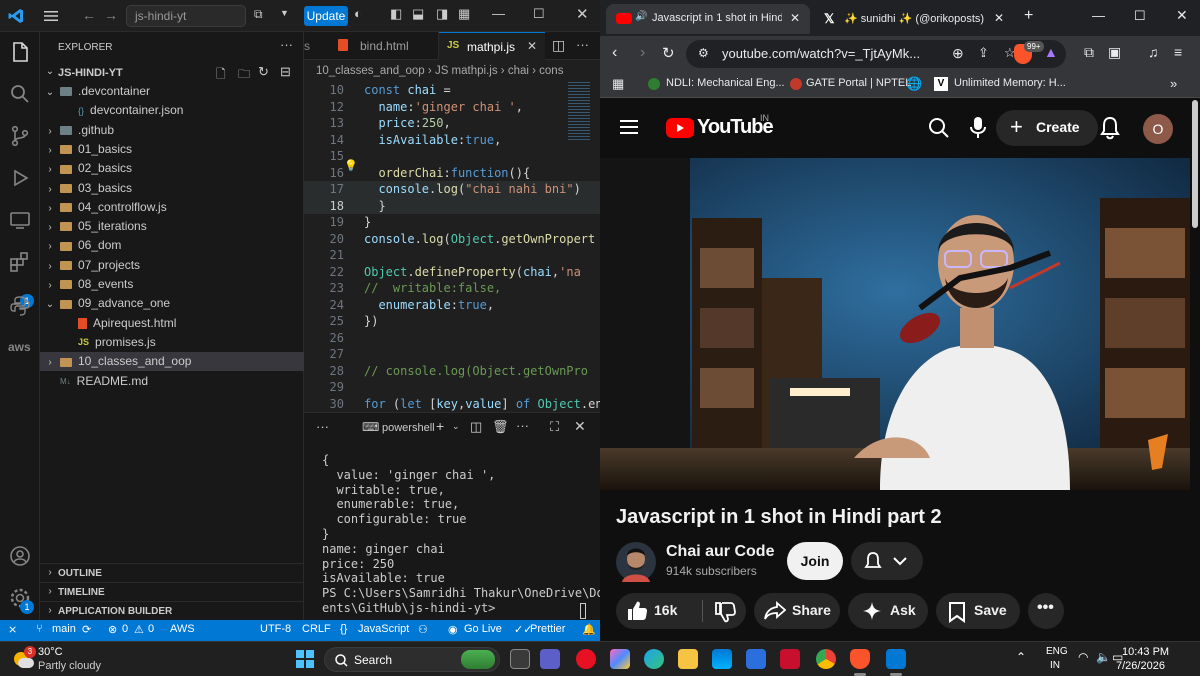 The height and width of the screenshot is (676, 1200). What do you see at coordinates (418, 14) in the screenshot?
I see `toggle-panel-icon: ⬓` at bounding box center [418, 14].